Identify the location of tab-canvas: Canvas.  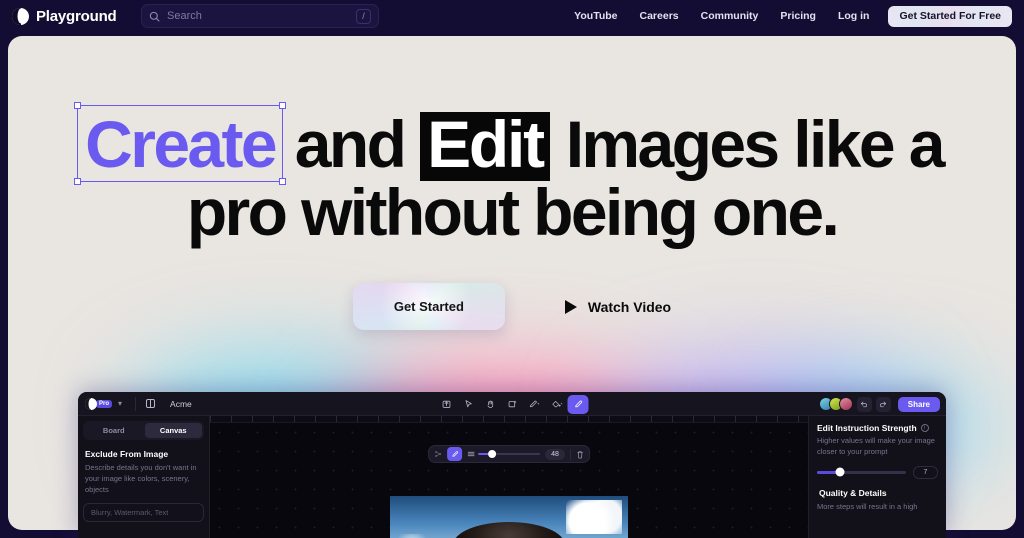
(173, 430).